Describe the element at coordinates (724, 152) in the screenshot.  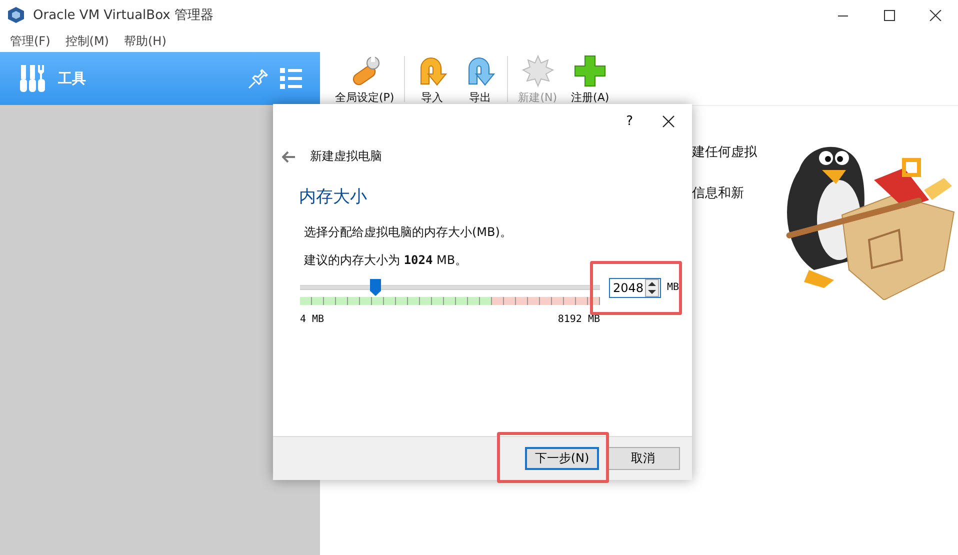
I see `welcome-text: 建任何虚拟` at that location.